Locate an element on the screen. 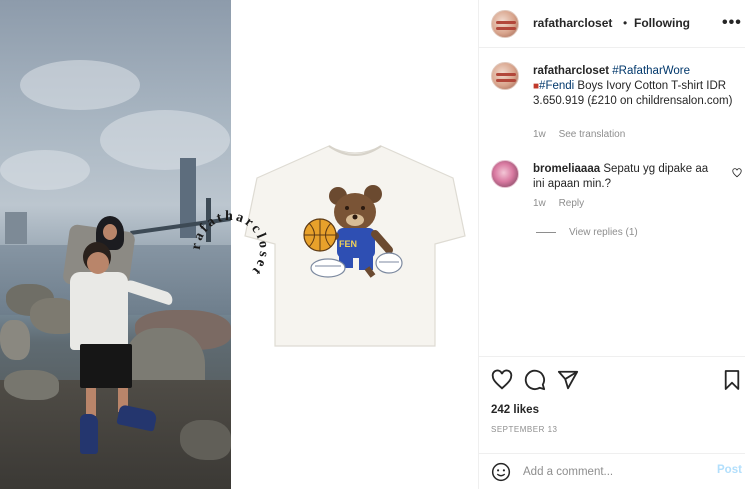 The height and width of the screenshot is (489, 745). caption-username: rafatharcloset is located at coordinates (571, 71).